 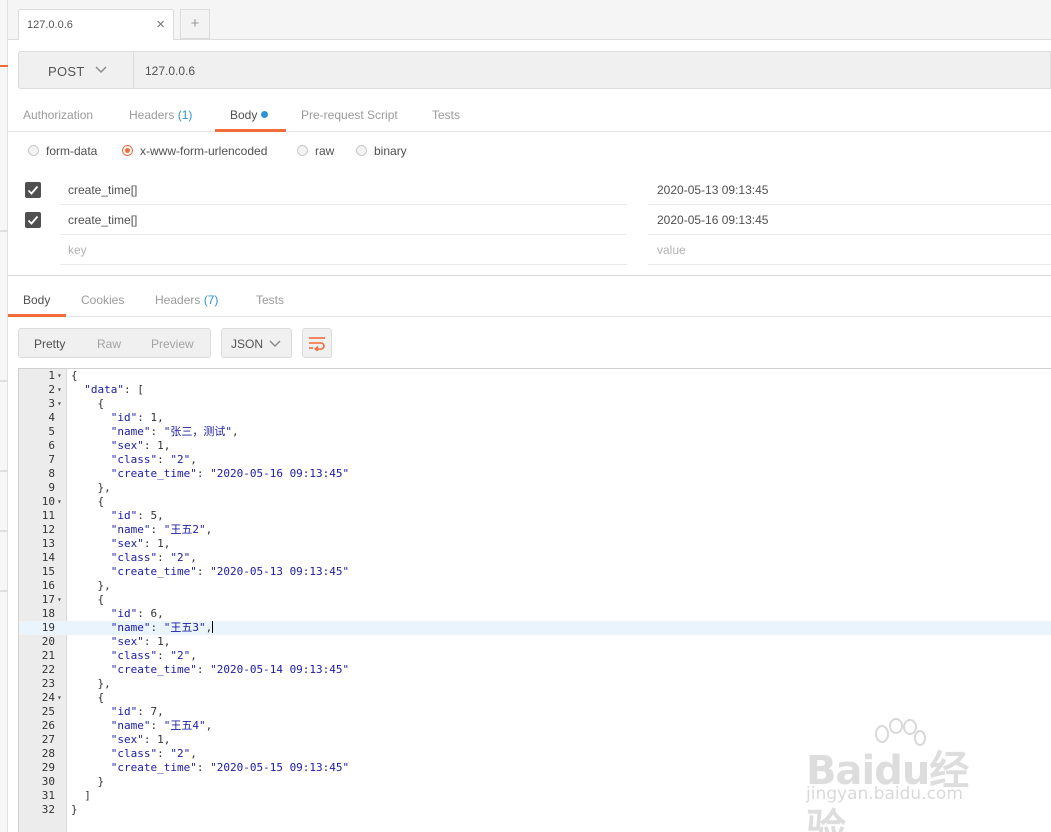 What do you see at coordinates (529, 250) in the screenshot?
I see `param-row-new: key value` at bounding box center [529, 250].